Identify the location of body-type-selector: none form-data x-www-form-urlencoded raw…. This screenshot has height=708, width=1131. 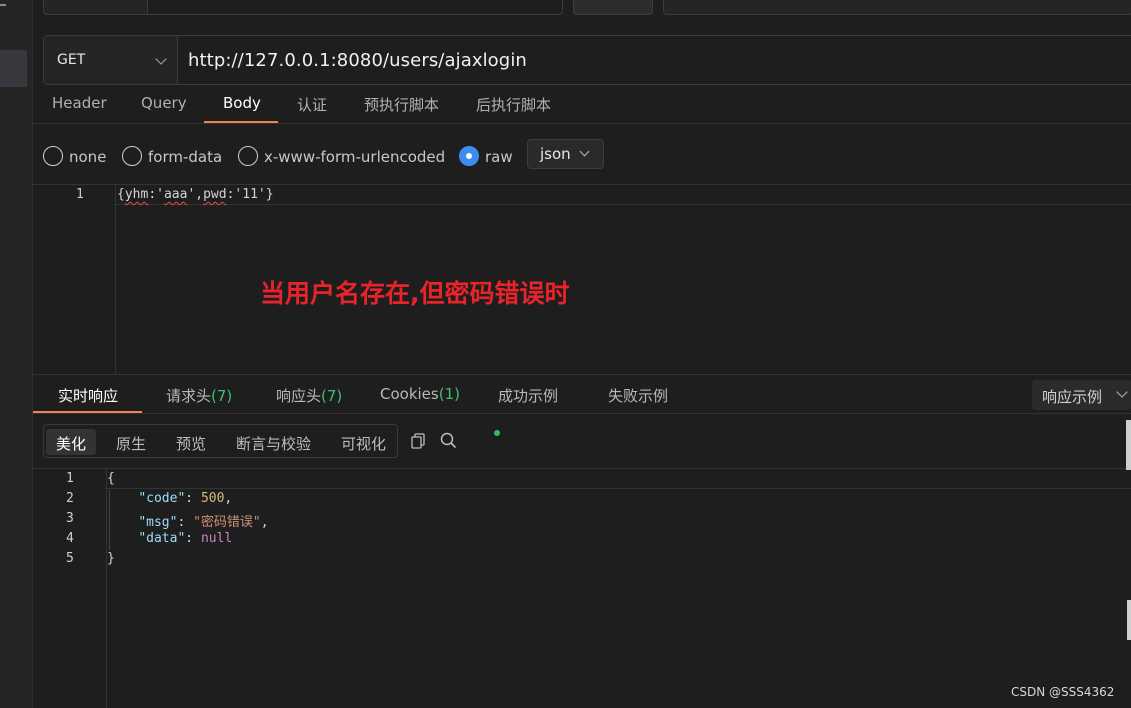
(343, 155).